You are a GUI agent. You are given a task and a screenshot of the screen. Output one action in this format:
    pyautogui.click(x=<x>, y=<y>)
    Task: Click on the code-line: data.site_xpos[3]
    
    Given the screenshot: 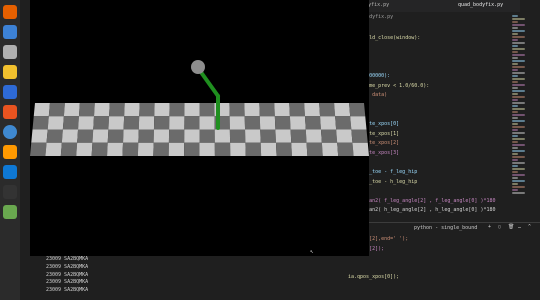 What is the action you would take?
    pyautogui.click(x=374, y=152)
    